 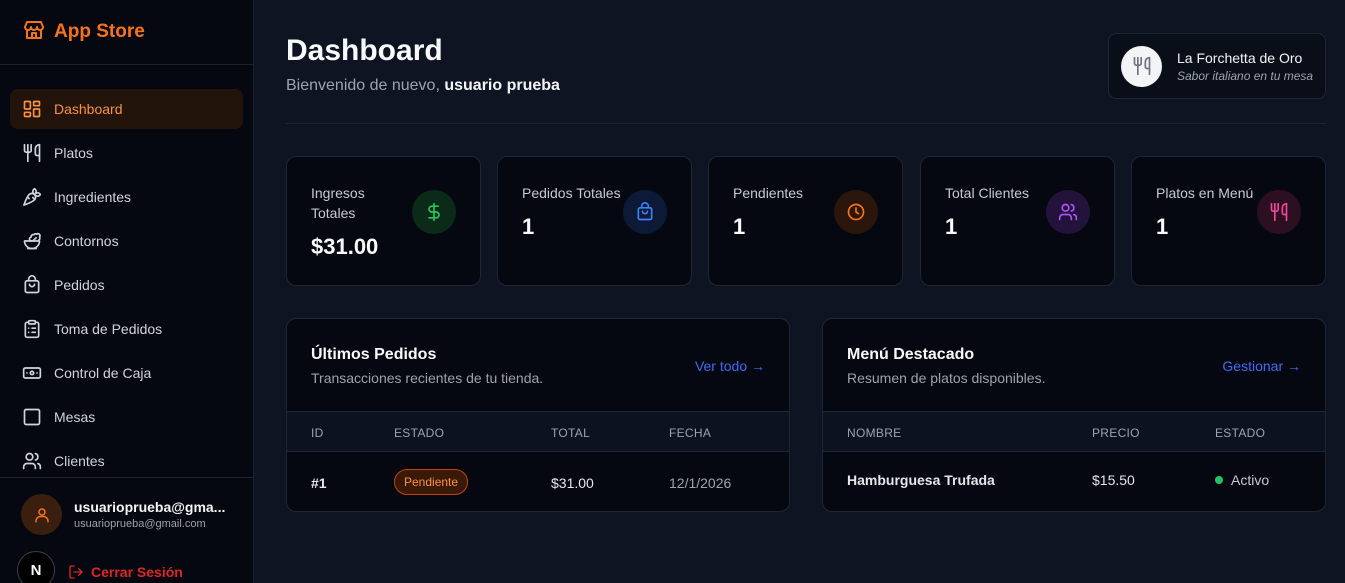 I want to click on sidebar-item-label: Contornos, so click(x=86, y=241).